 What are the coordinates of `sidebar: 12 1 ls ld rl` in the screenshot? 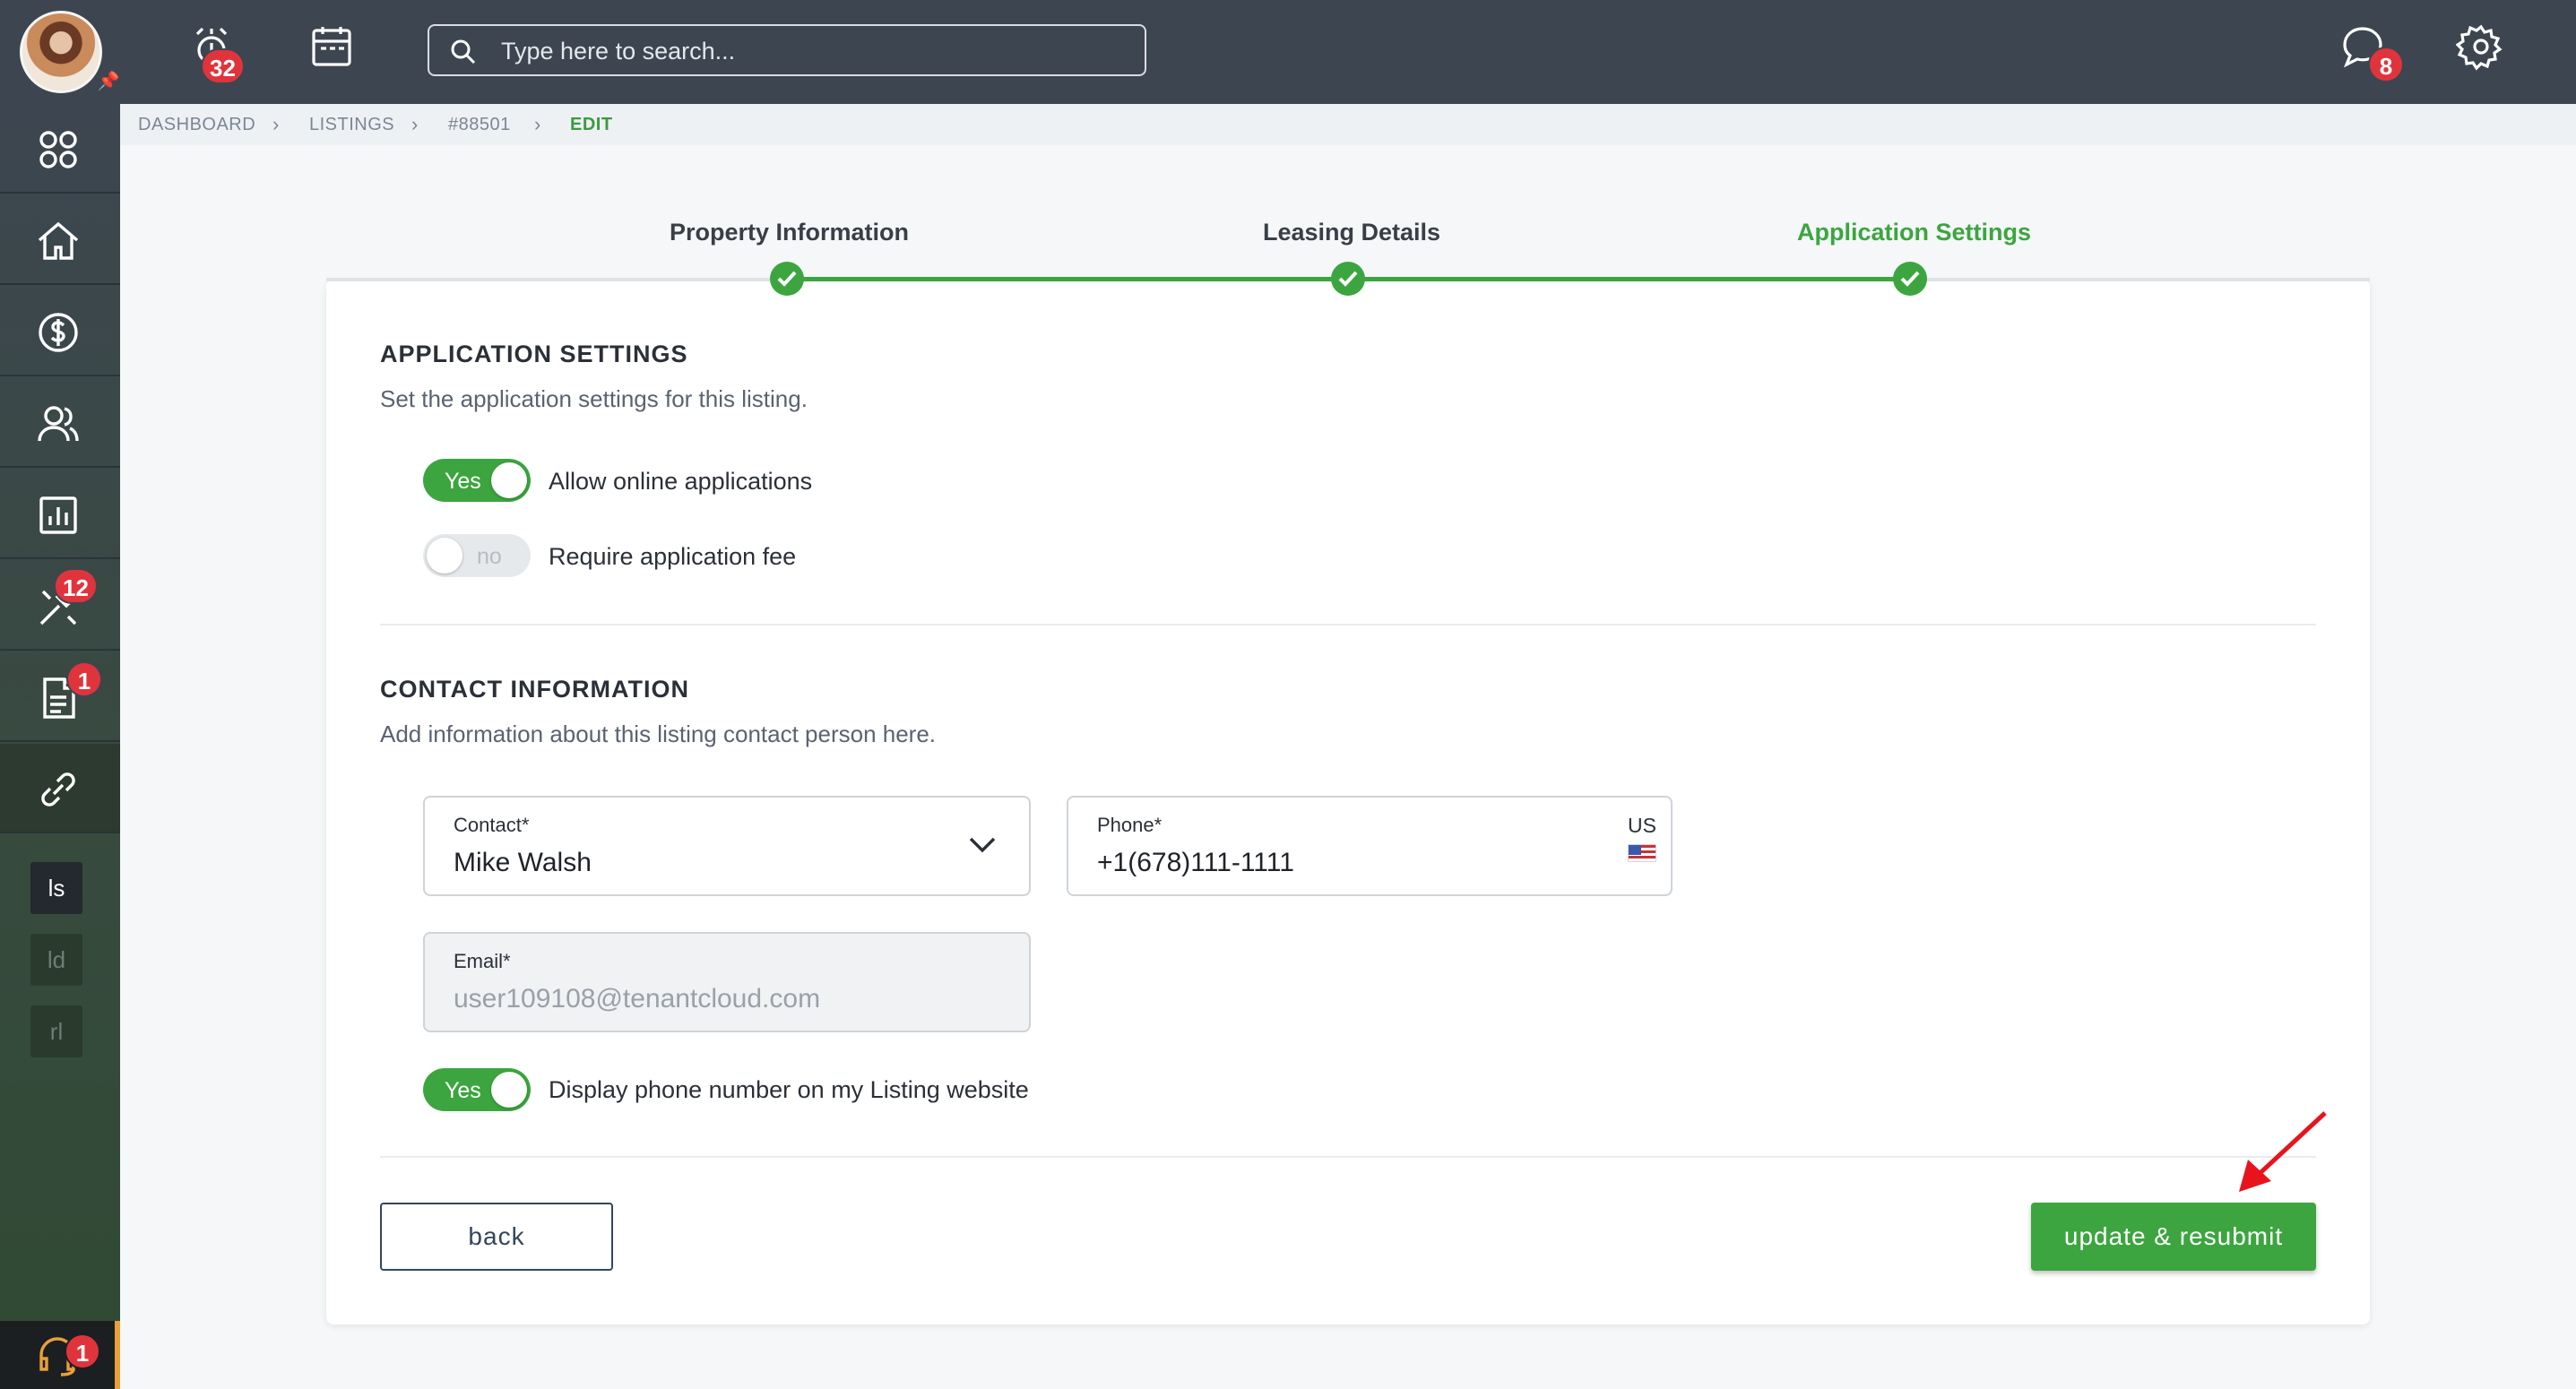 It's located at (60, 747).